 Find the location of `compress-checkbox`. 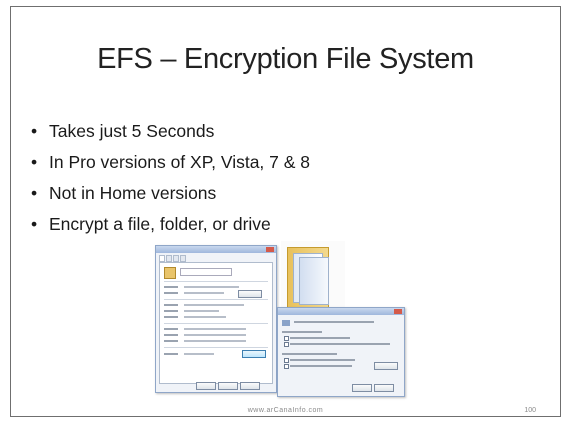

compress-checkbox is located at coordinates (286, 360).